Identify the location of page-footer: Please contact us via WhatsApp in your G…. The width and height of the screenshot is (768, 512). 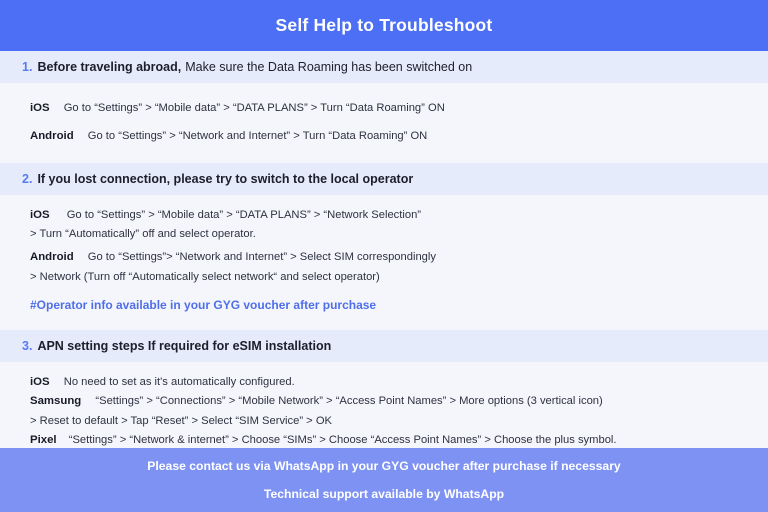
(384, 480).